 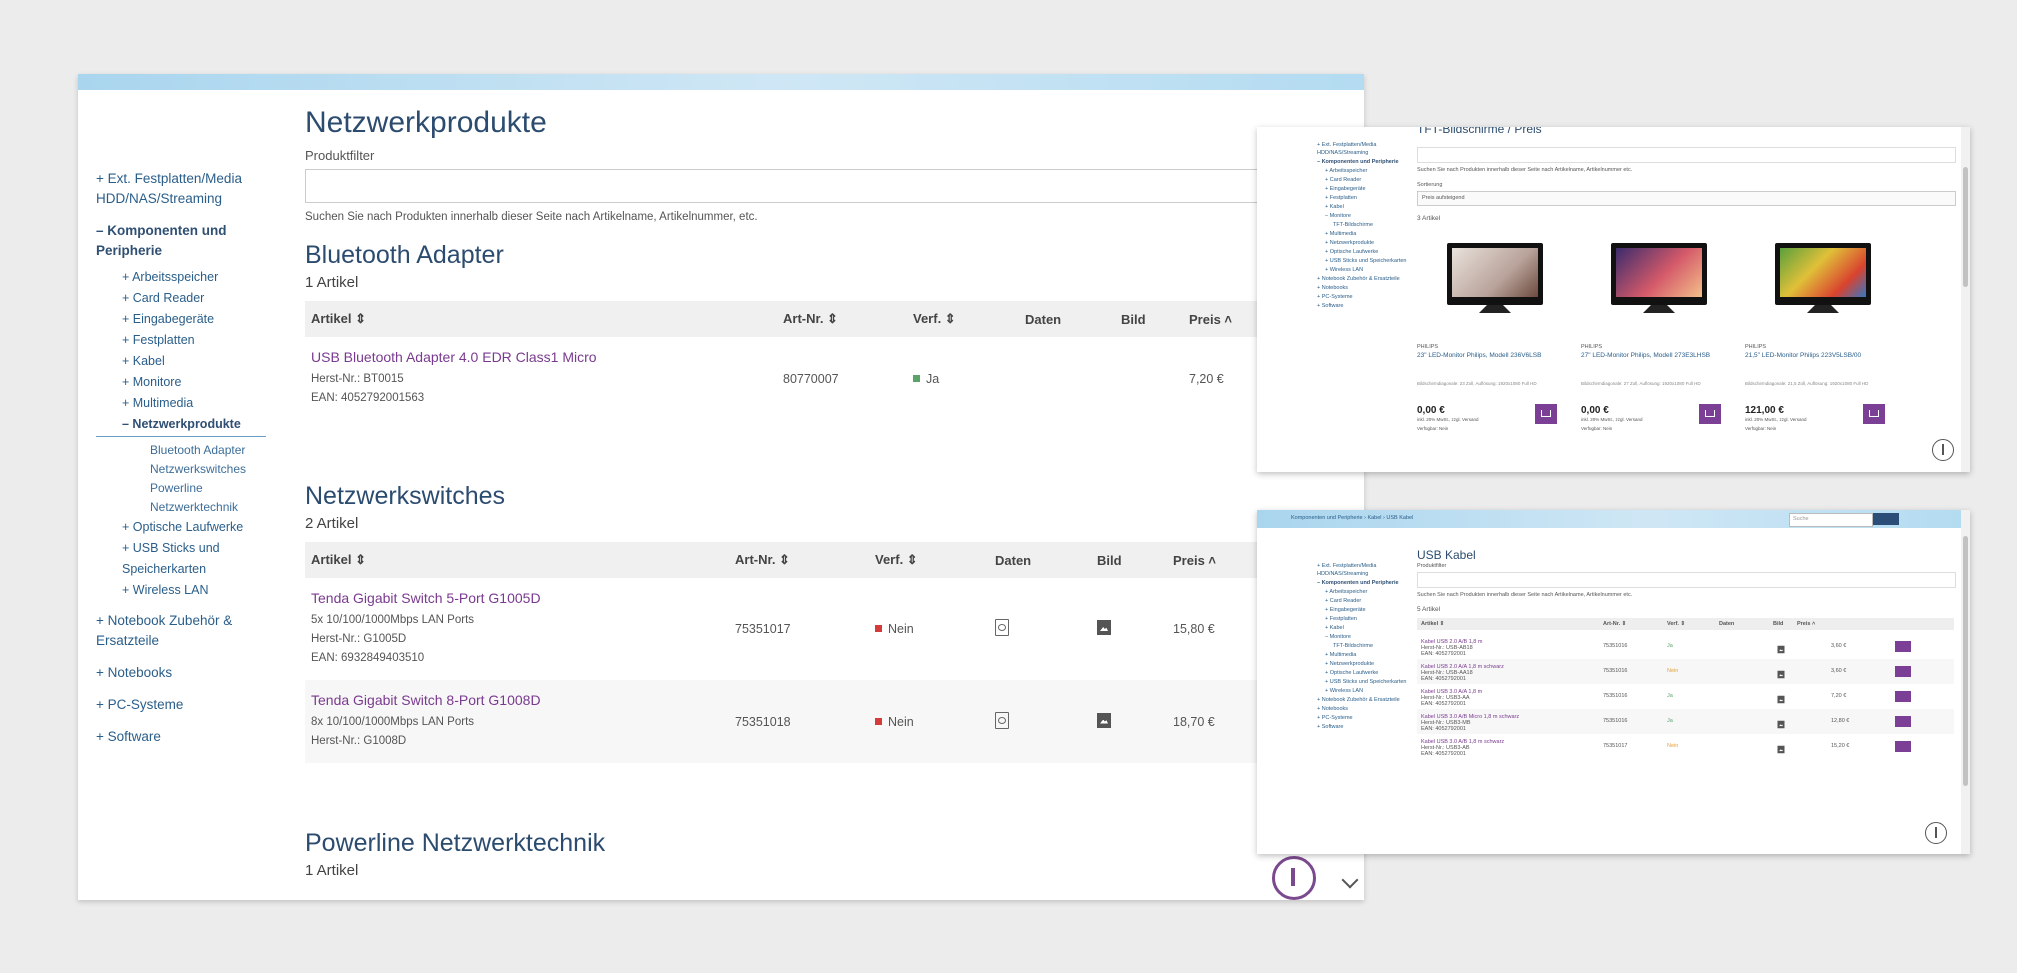 I want to click on search-input: Suche, so click(x=1831, y=520).